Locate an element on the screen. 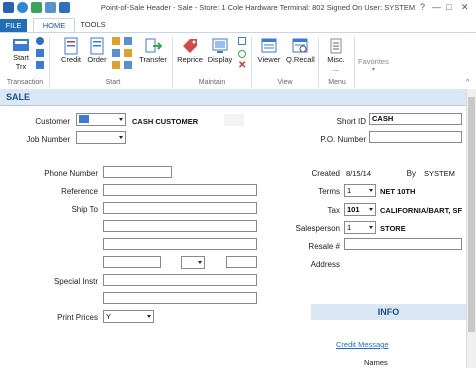 The image size is (476, 368). short-id-input: CASH is located at coordinates (415, 119).